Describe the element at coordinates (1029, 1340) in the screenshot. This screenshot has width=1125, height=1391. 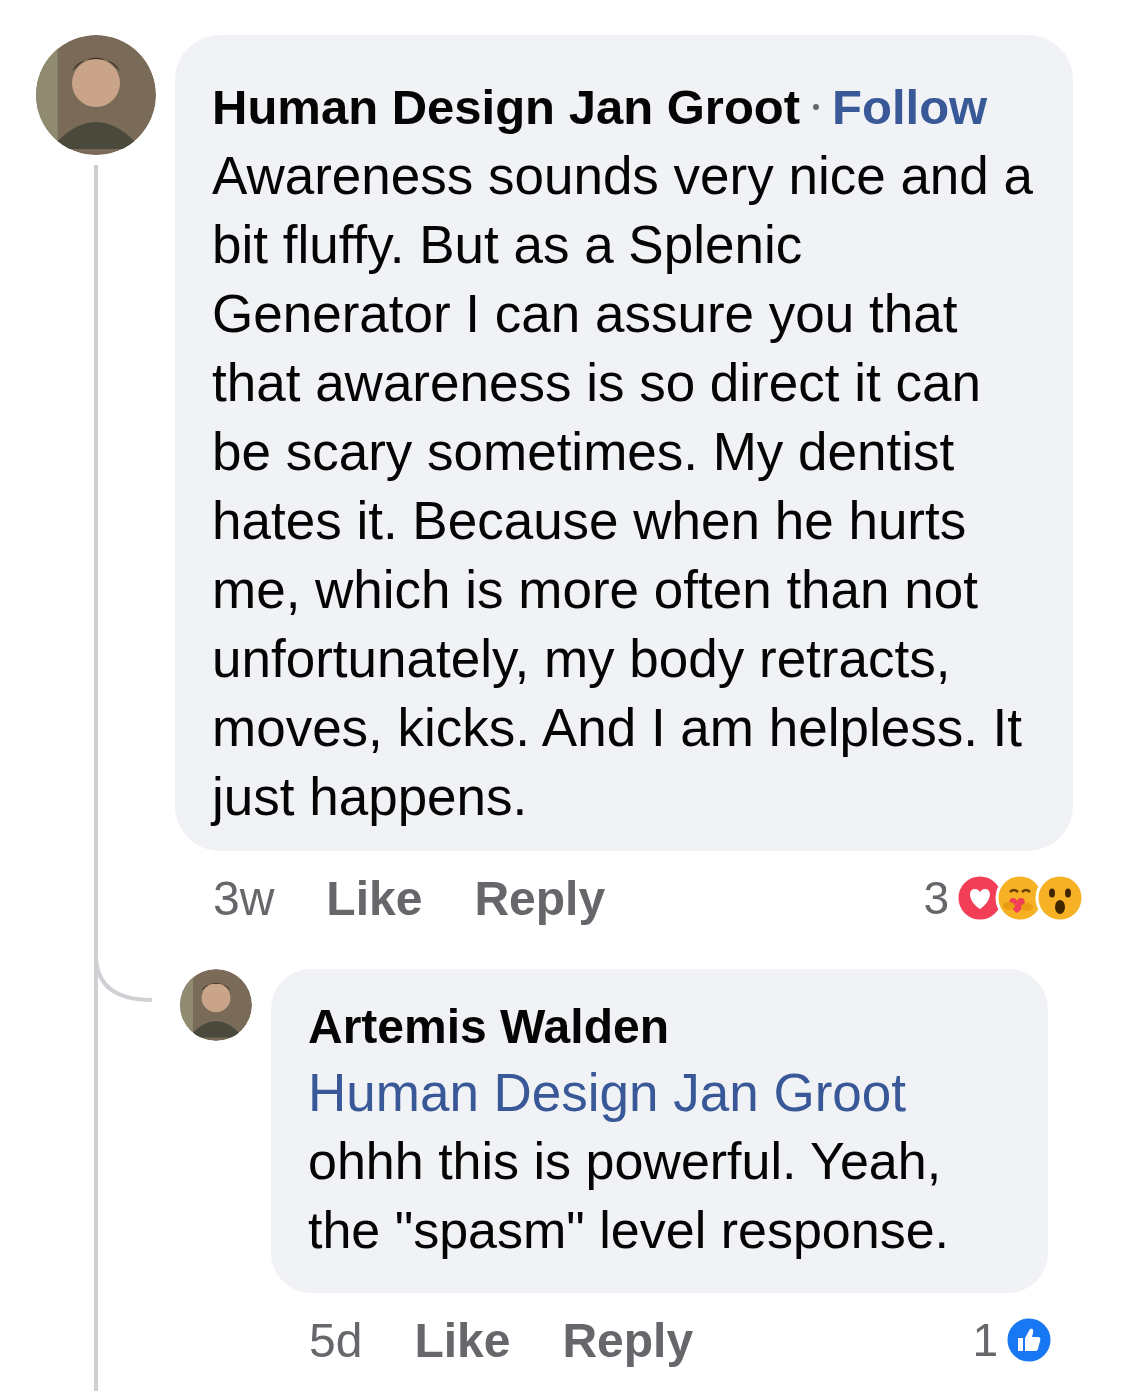
I see `thumbs-up-icon` at that location.